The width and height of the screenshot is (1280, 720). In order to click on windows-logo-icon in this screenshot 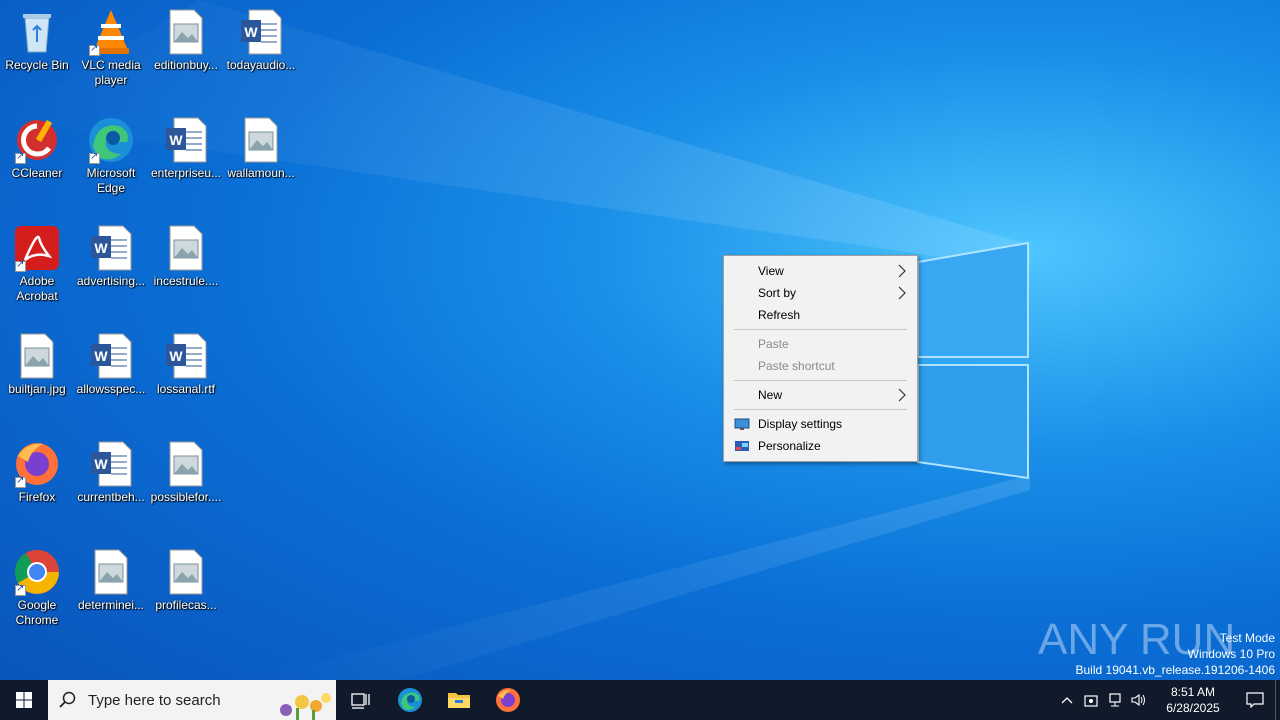, I will do `click(24, 700)`.